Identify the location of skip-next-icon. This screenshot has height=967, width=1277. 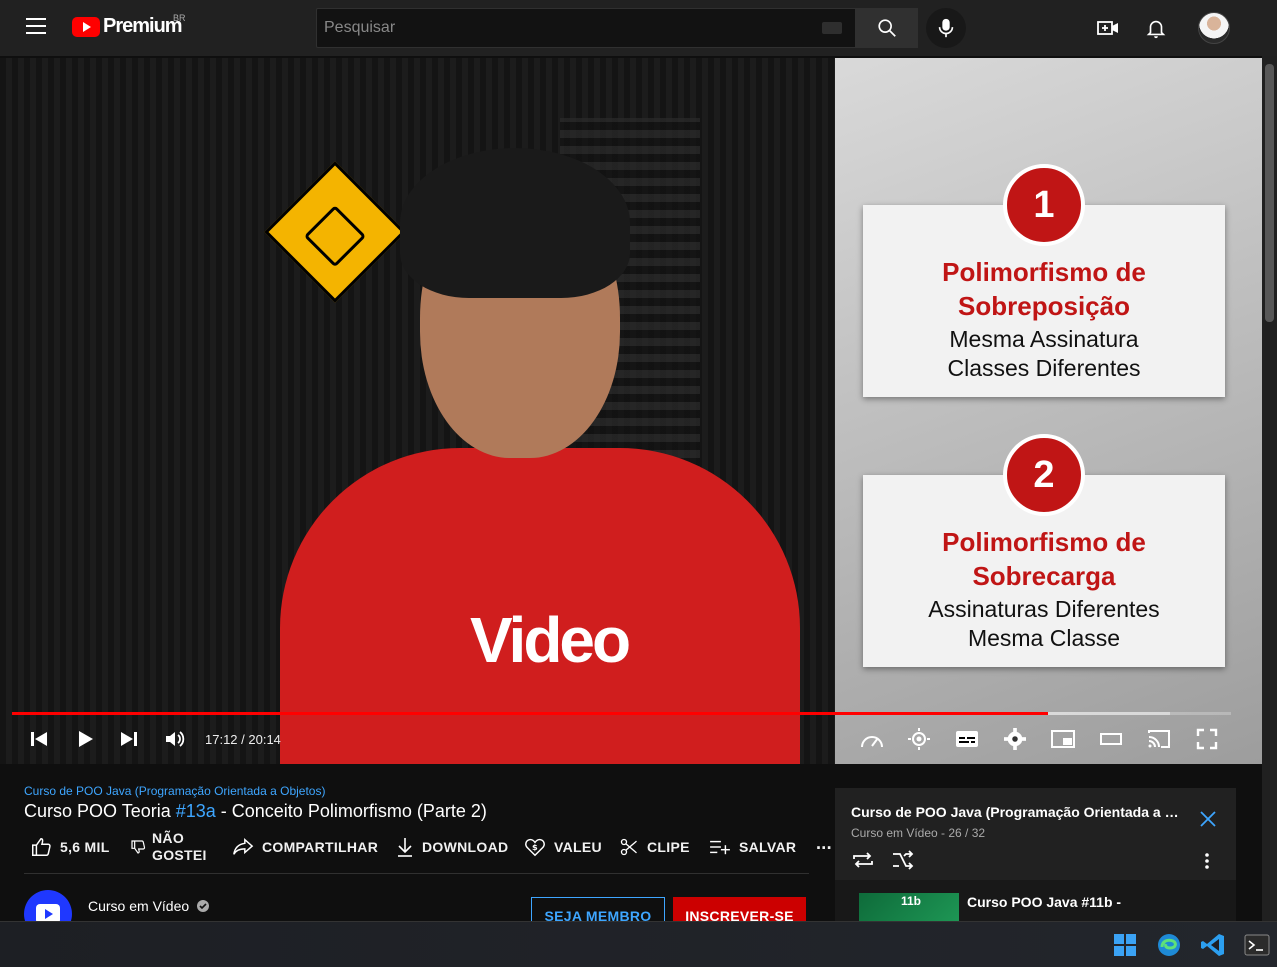
(129, 739).